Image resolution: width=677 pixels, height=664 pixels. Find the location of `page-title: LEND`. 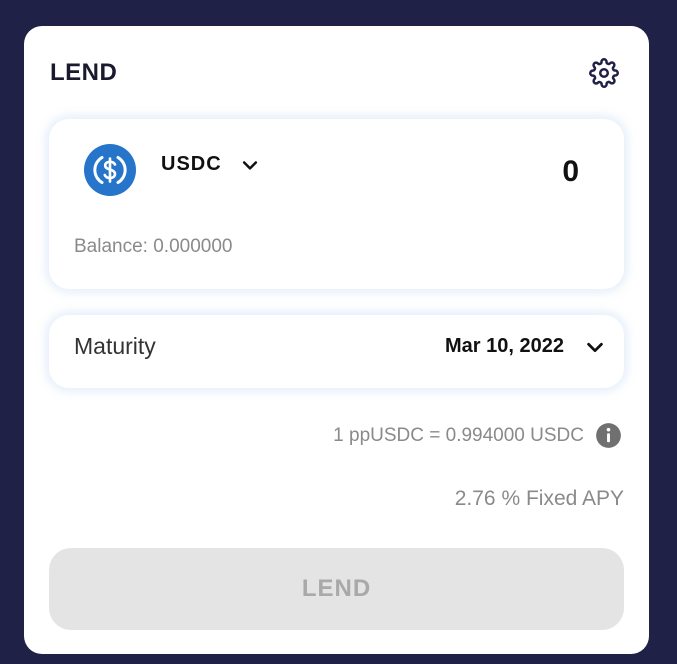

page-title: LEND is located at coordinates (84, 72).